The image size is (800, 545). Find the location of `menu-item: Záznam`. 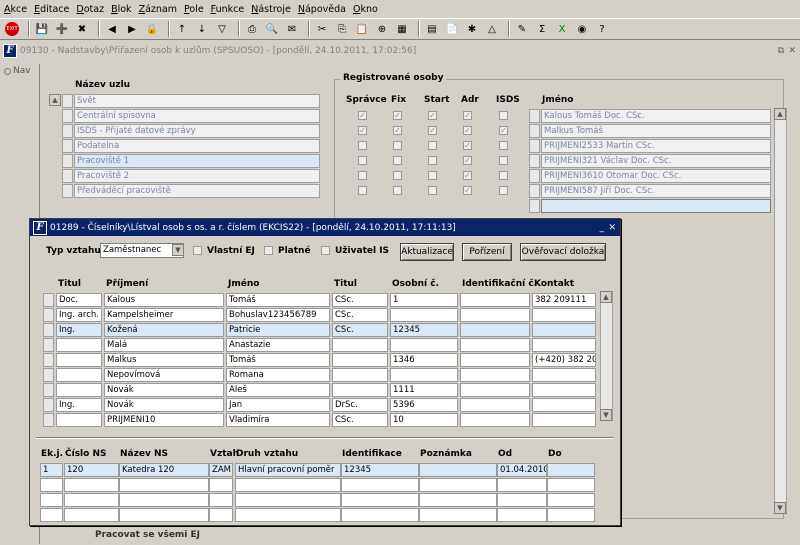

menu-item: Záznam is located at coordinates (158, 9).